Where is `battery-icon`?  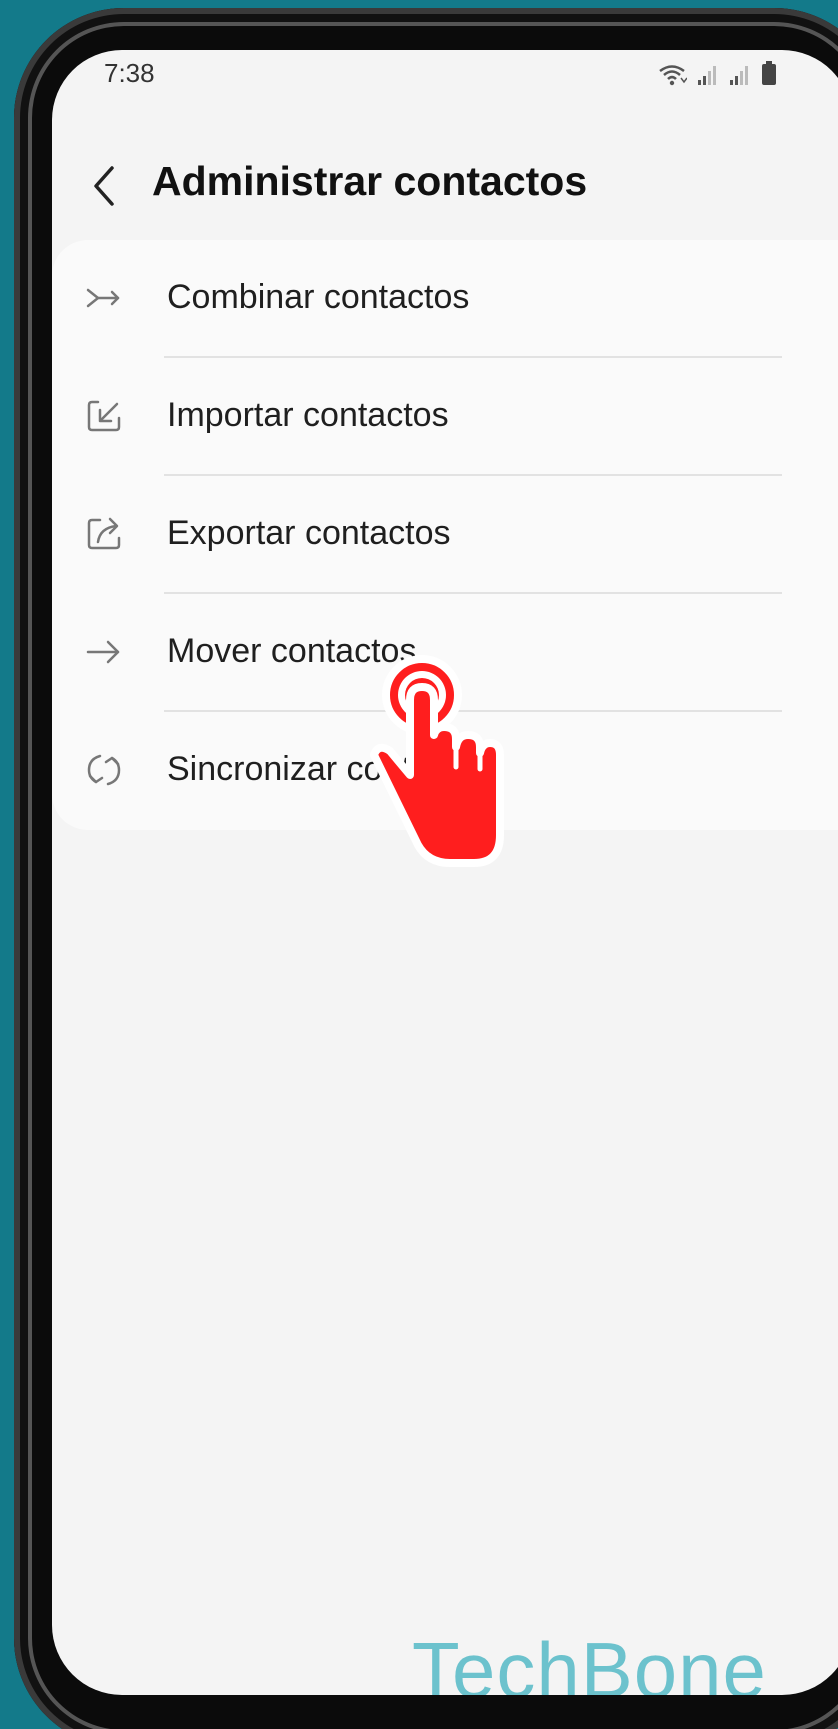
battery-icon is located at coordinates (769, 73).